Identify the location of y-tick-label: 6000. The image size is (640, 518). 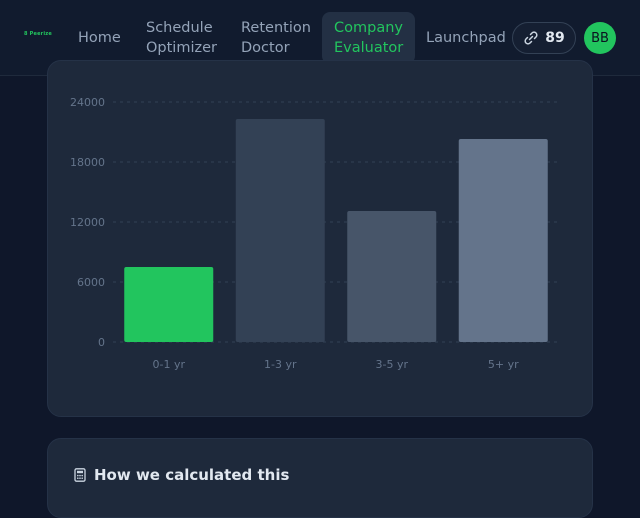
(91, 282).